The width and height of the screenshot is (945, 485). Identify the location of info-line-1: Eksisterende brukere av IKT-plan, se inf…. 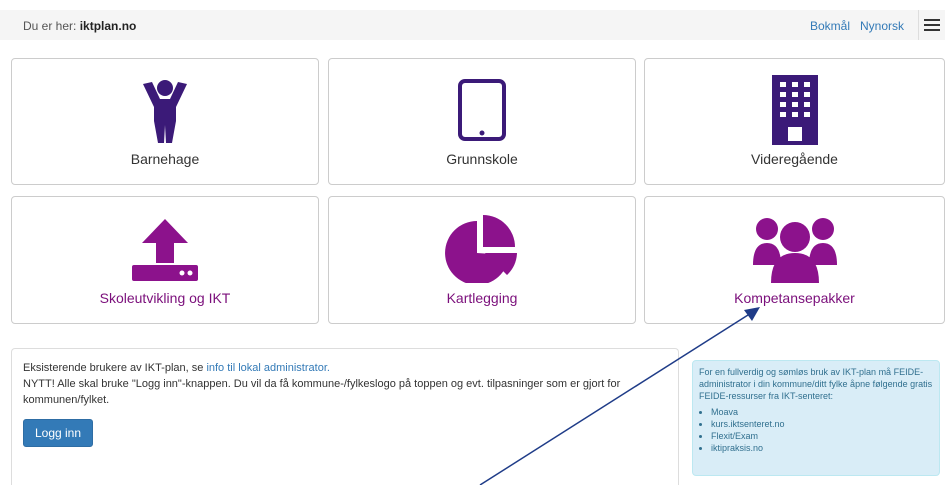
(348, 368).